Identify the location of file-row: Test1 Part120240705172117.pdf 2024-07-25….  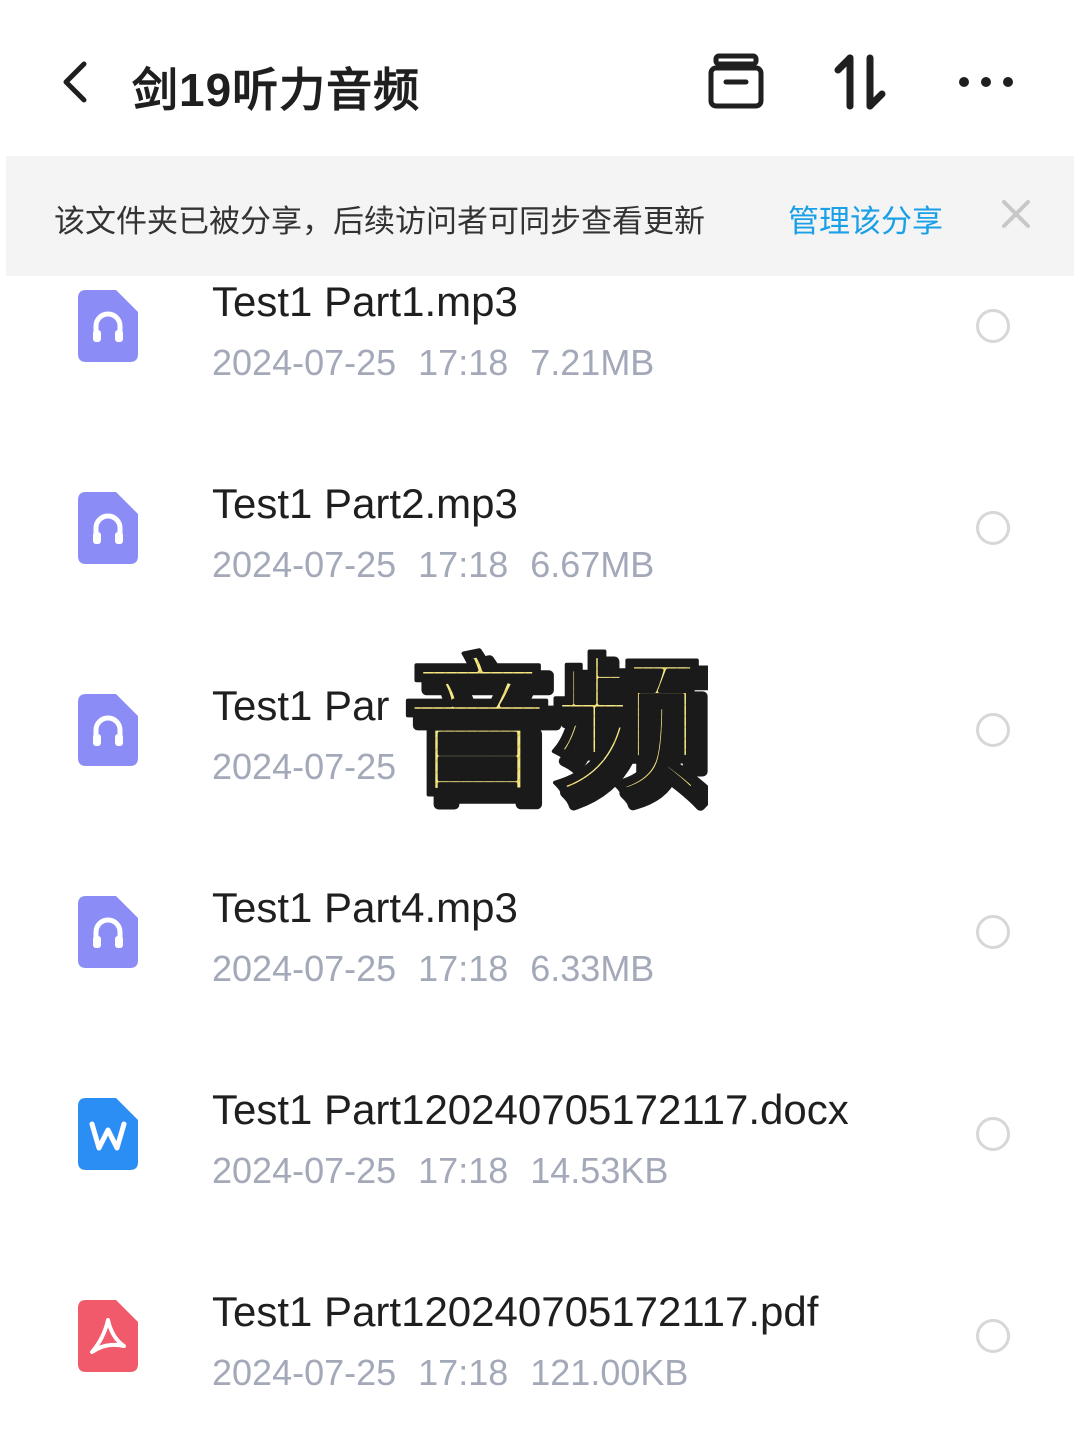
(540, 1363).